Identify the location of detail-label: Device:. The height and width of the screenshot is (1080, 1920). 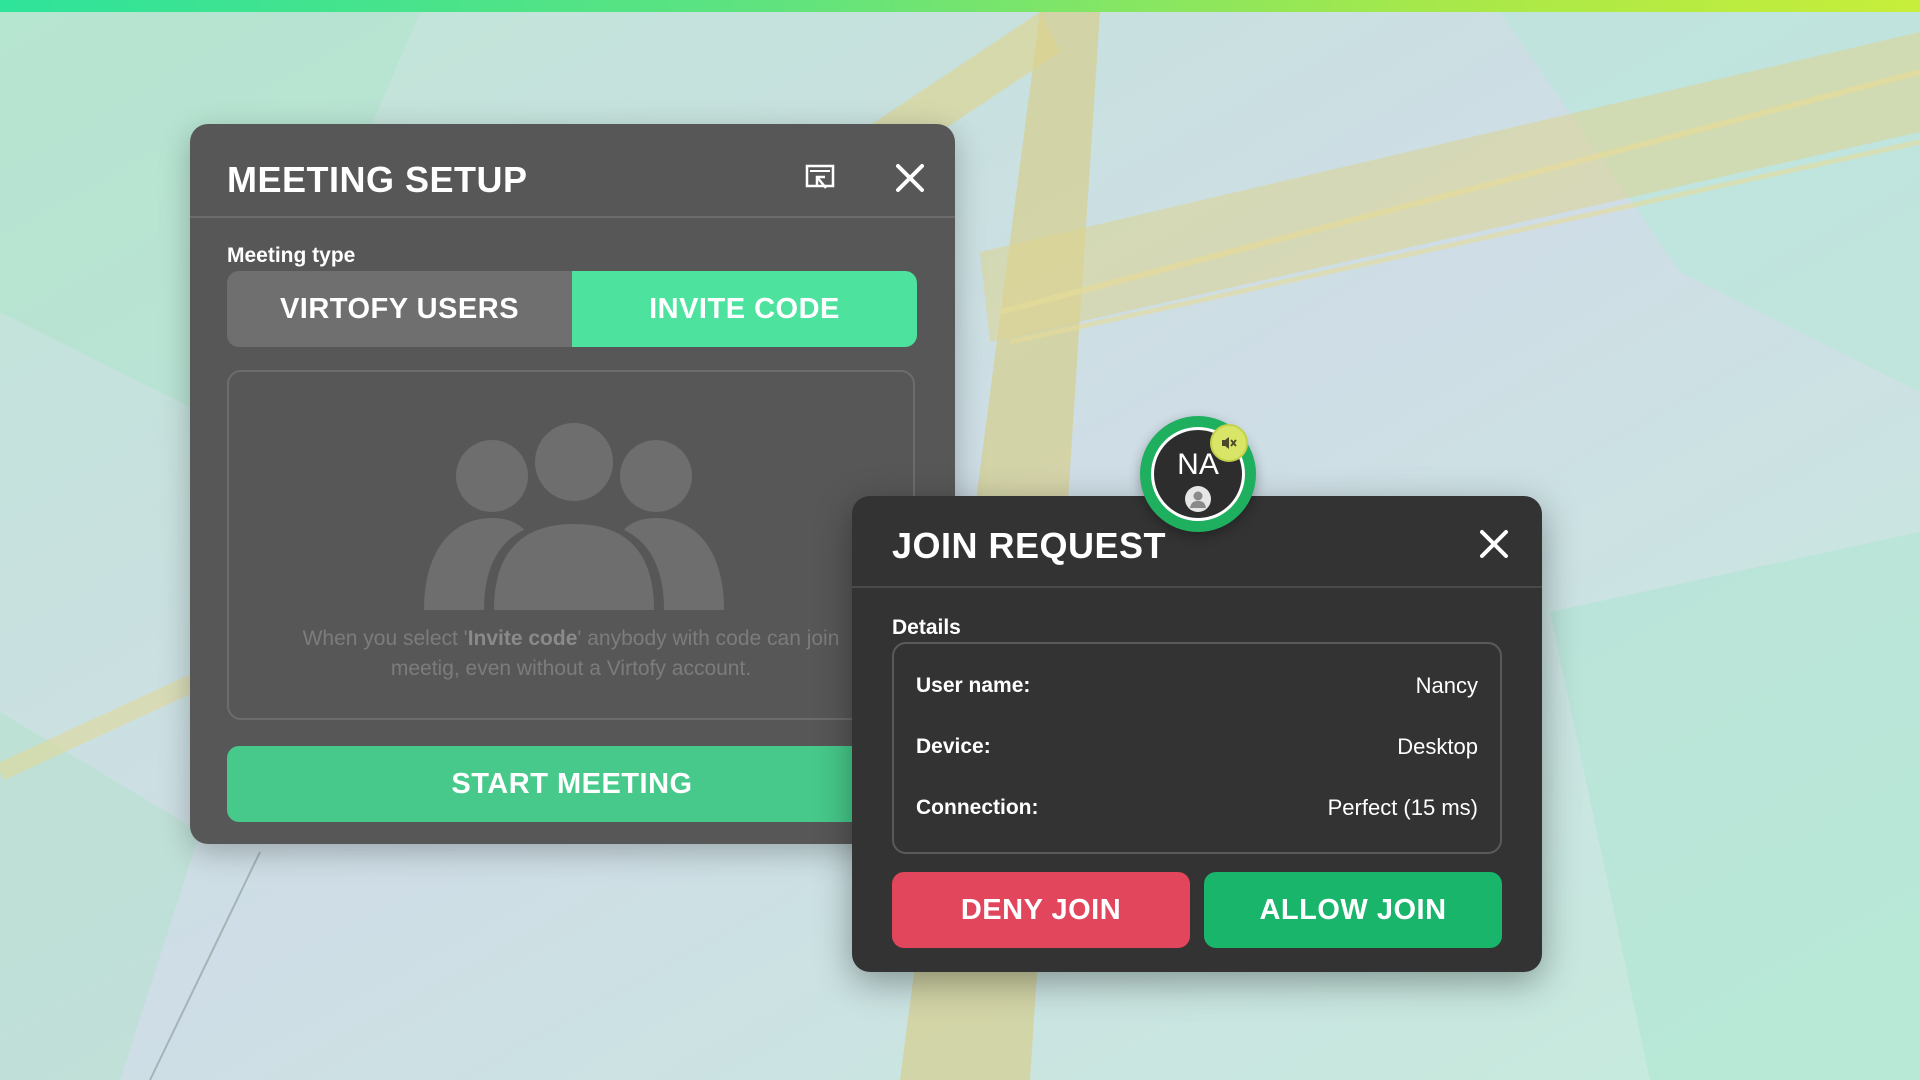
(953, 746).